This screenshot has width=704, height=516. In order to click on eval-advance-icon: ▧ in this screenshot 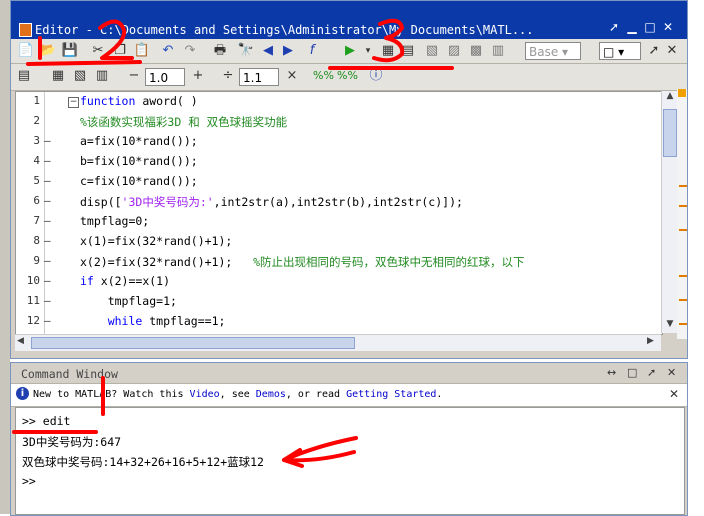, I will do `click(80, 76)`.